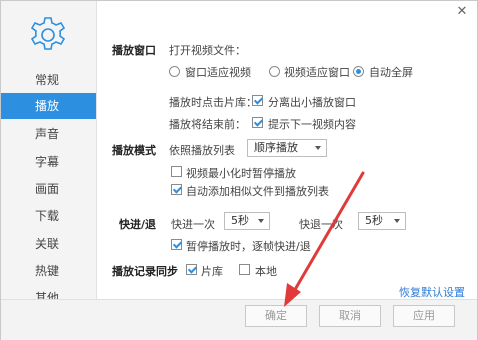 Image resolution: width=478 pixels, height=340 pixels. Describe the element at coordinates (48, 134) in the screenshot. I see `sidebar-item-sound: 声音` at that location.